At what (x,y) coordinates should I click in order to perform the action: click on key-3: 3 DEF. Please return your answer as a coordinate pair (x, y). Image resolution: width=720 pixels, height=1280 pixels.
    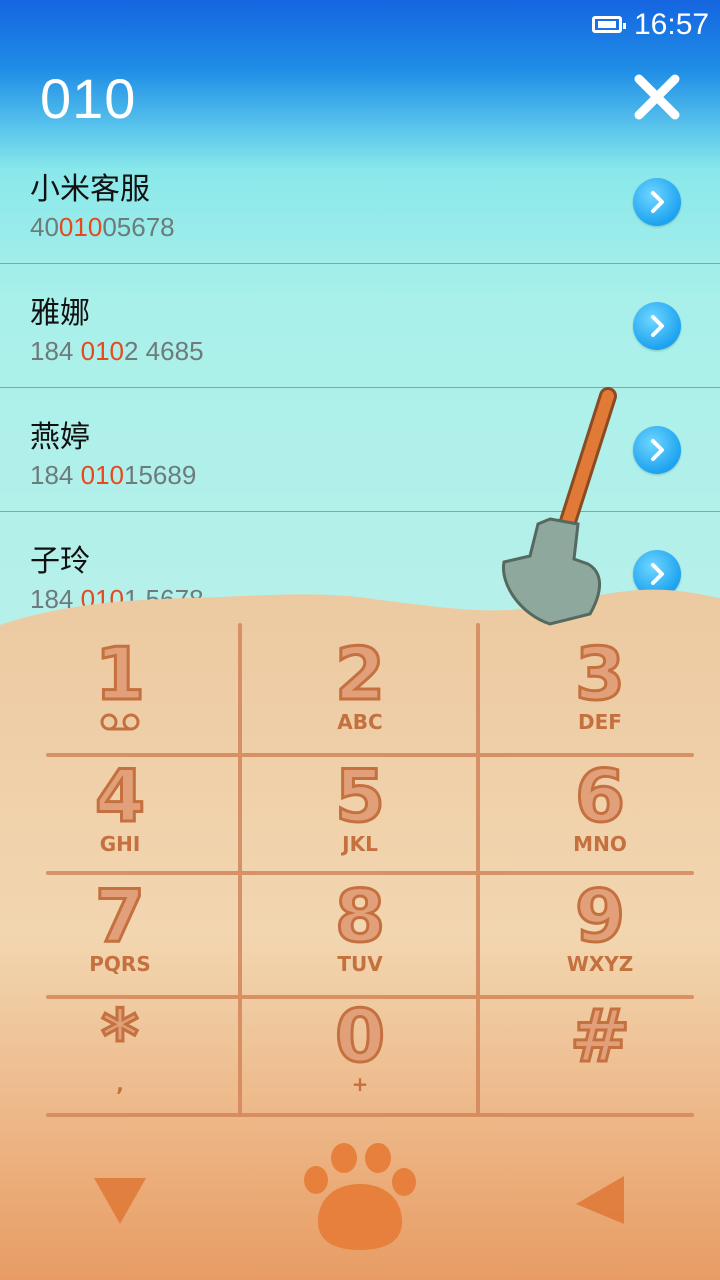
    Looking at the image, I should click on (600, 687).